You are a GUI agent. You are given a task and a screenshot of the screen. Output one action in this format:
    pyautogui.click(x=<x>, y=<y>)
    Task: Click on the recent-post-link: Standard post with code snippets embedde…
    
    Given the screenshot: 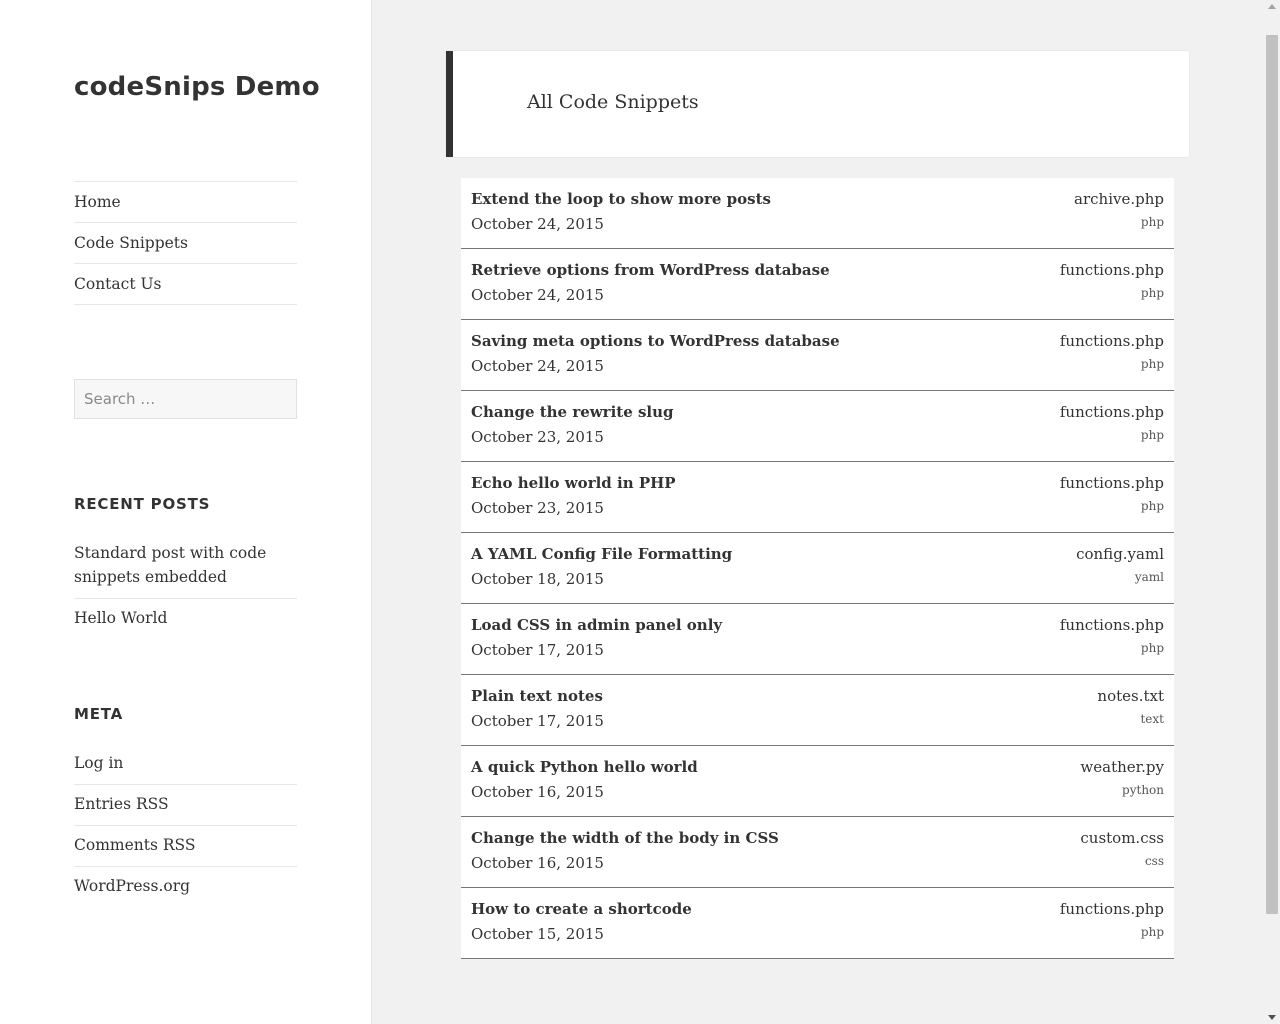 What is the action you would take?
    pyautogui.click(x=185, y=570)
    